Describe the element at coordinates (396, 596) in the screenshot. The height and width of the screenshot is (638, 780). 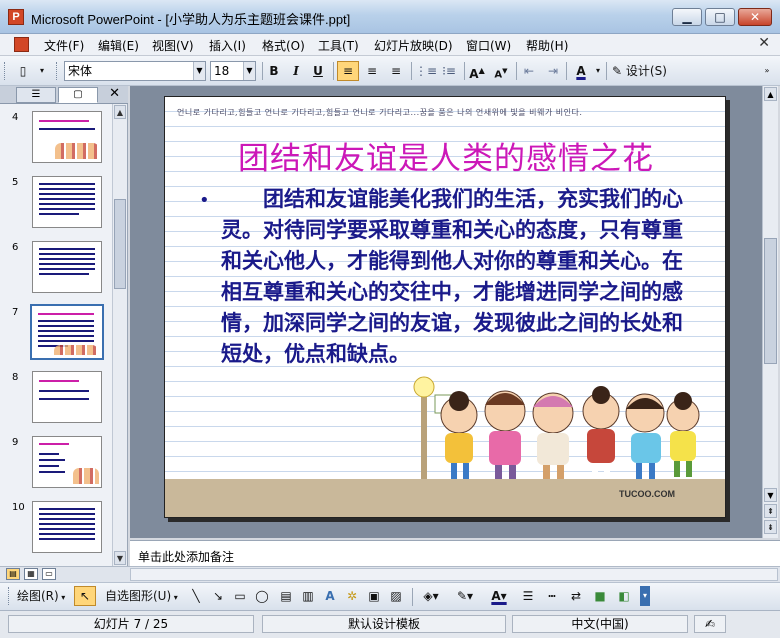
I see `insert-picture-icon: ▨` at that location.